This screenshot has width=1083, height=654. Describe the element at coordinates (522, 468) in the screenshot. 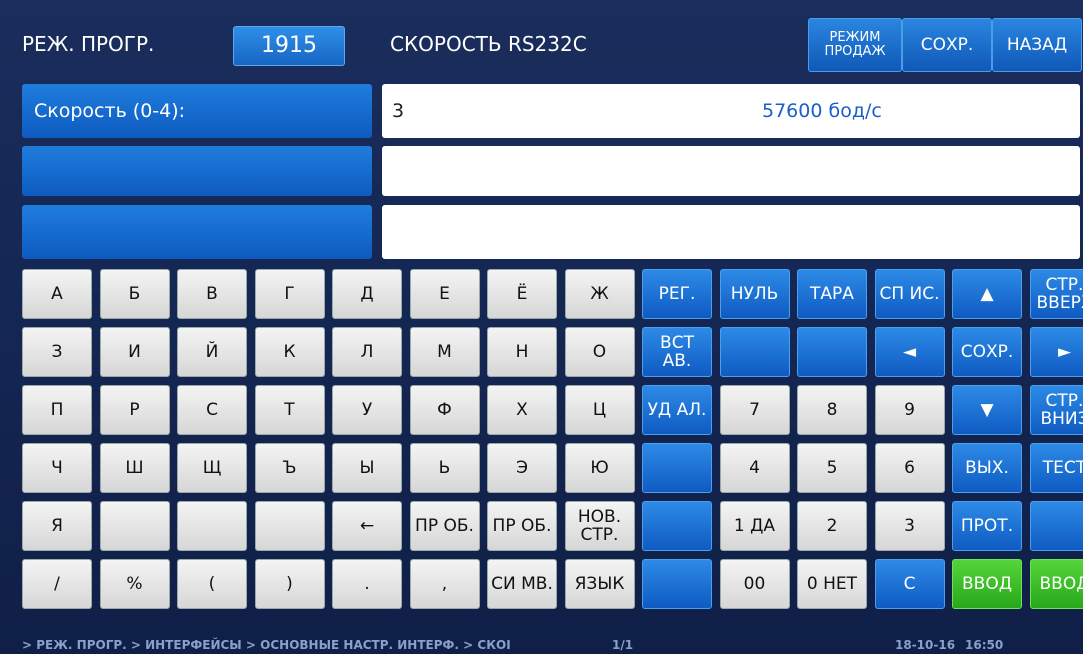

I see `key-r3-c6: Э` at that location.